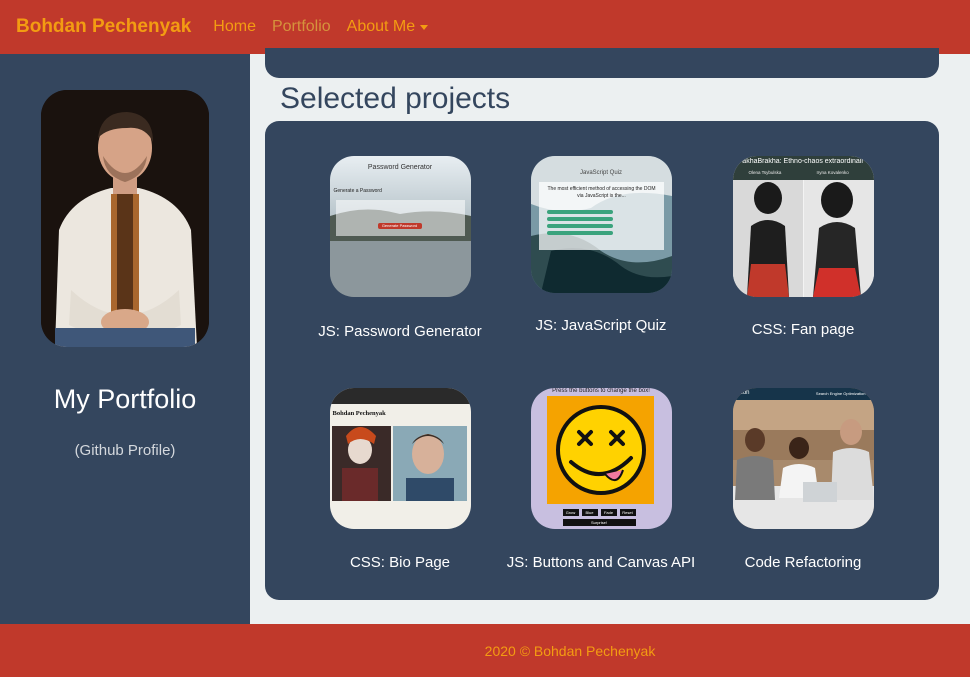 Image resolution: width=970 pixels, height=677 pixels. I want to click on top-card, so click(602, 63).